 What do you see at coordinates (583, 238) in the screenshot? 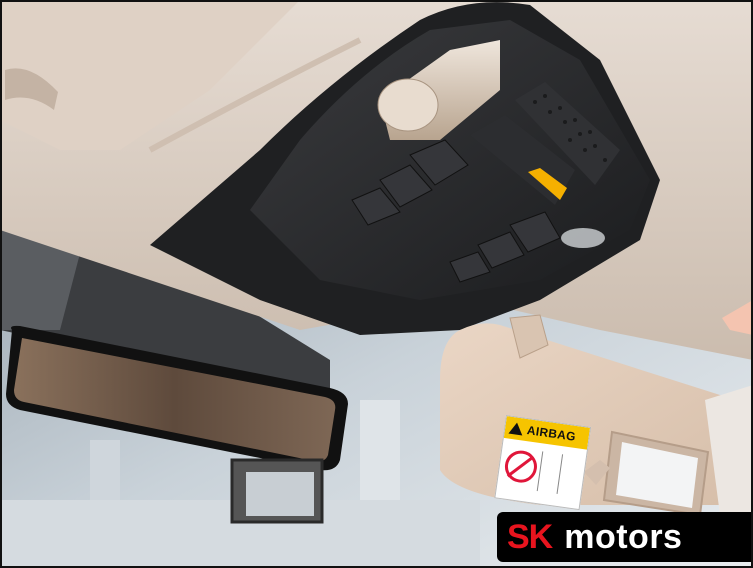
I see `console-reflection` at bounding box center [583, 238].